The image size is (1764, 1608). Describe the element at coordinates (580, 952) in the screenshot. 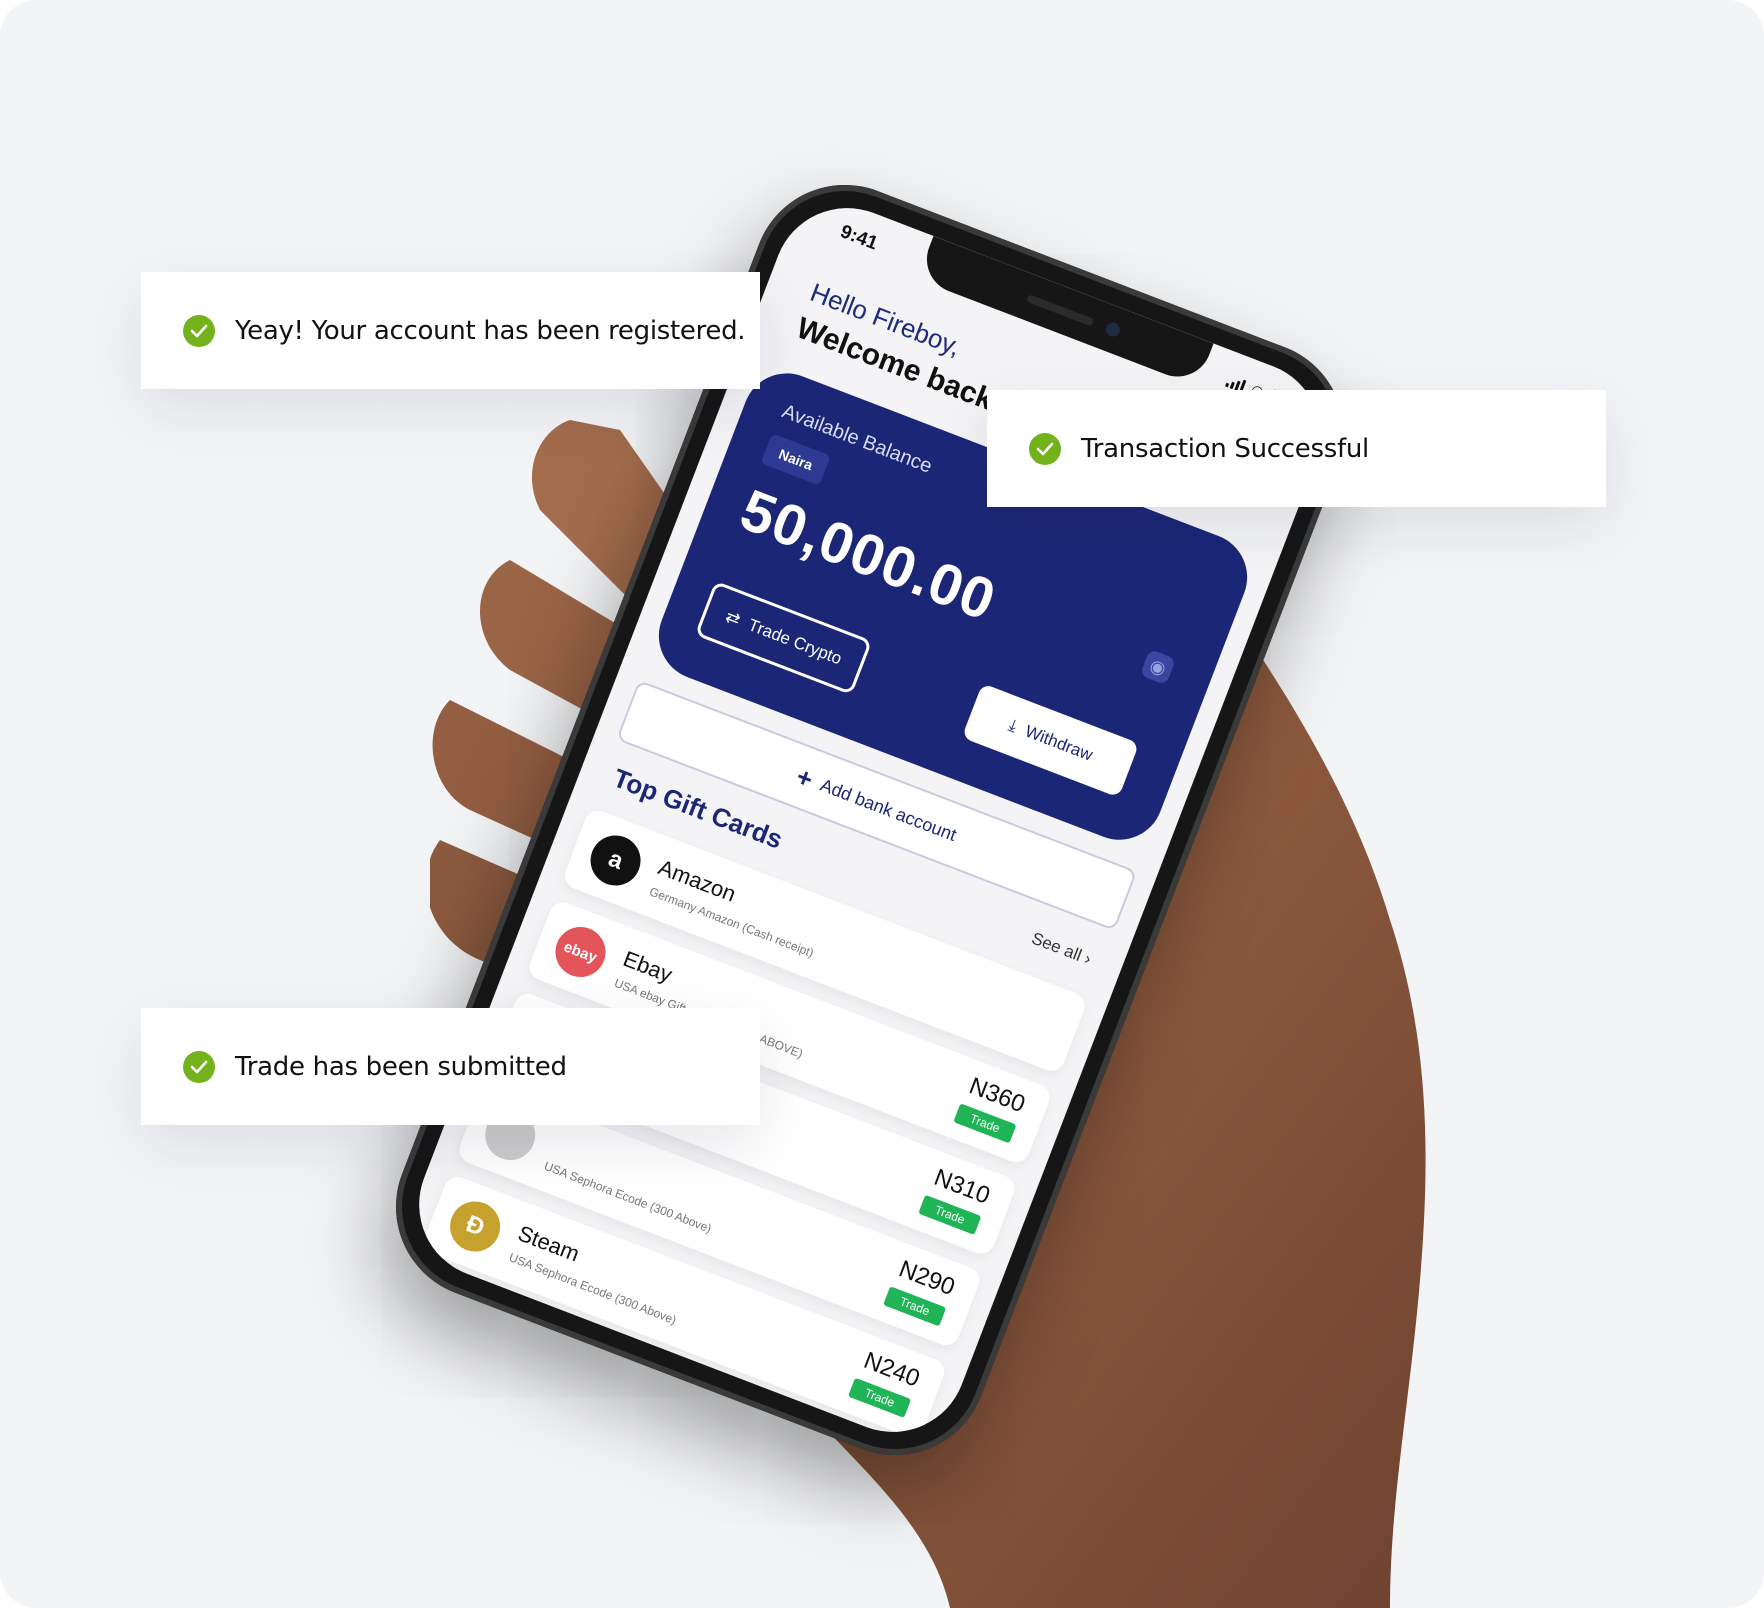

I see `gift-card-logo-icon: ebay` at that location.